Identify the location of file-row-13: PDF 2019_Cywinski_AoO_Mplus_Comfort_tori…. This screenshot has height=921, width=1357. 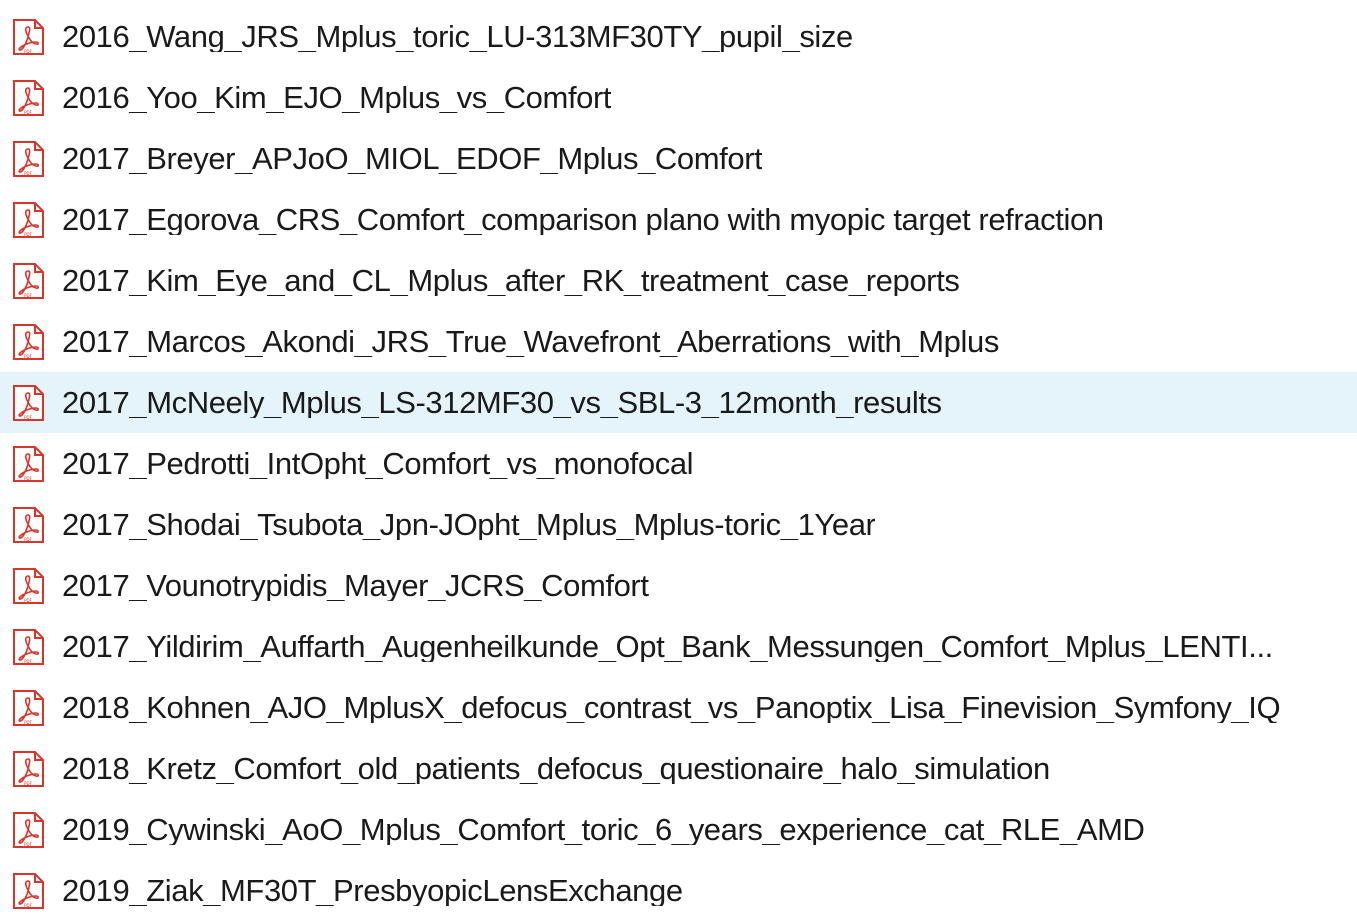
(678, 829).